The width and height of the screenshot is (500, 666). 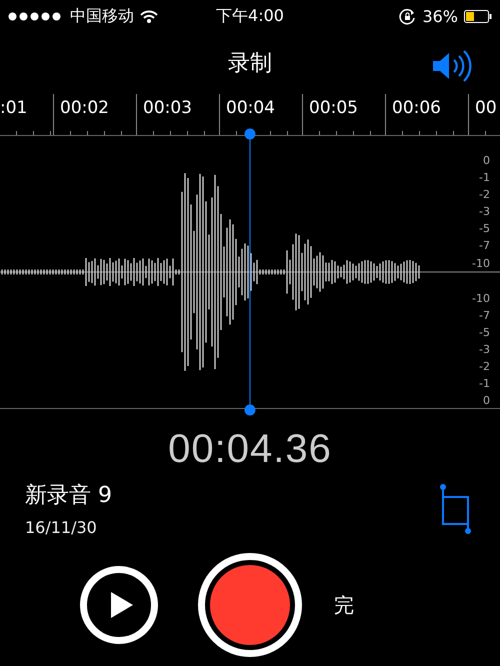 What do you see at coordinates (344, 605) in the screenshot?
I see `done-button: 完` at bounding box center [344, 605].